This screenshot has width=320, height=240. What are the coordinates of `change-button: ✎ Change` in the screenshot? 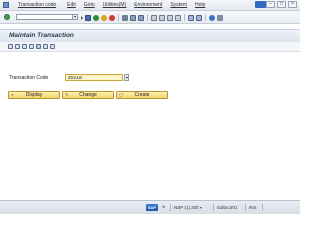 It's located at (88, 95).